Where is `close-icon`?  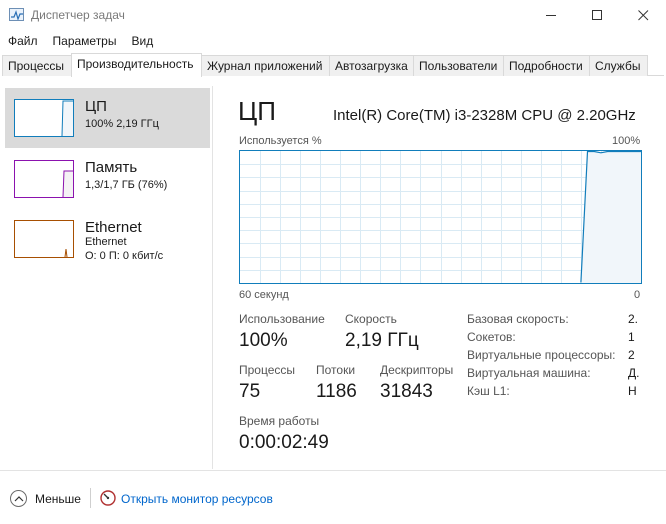 close-icon is located at coordinates (642, 14).